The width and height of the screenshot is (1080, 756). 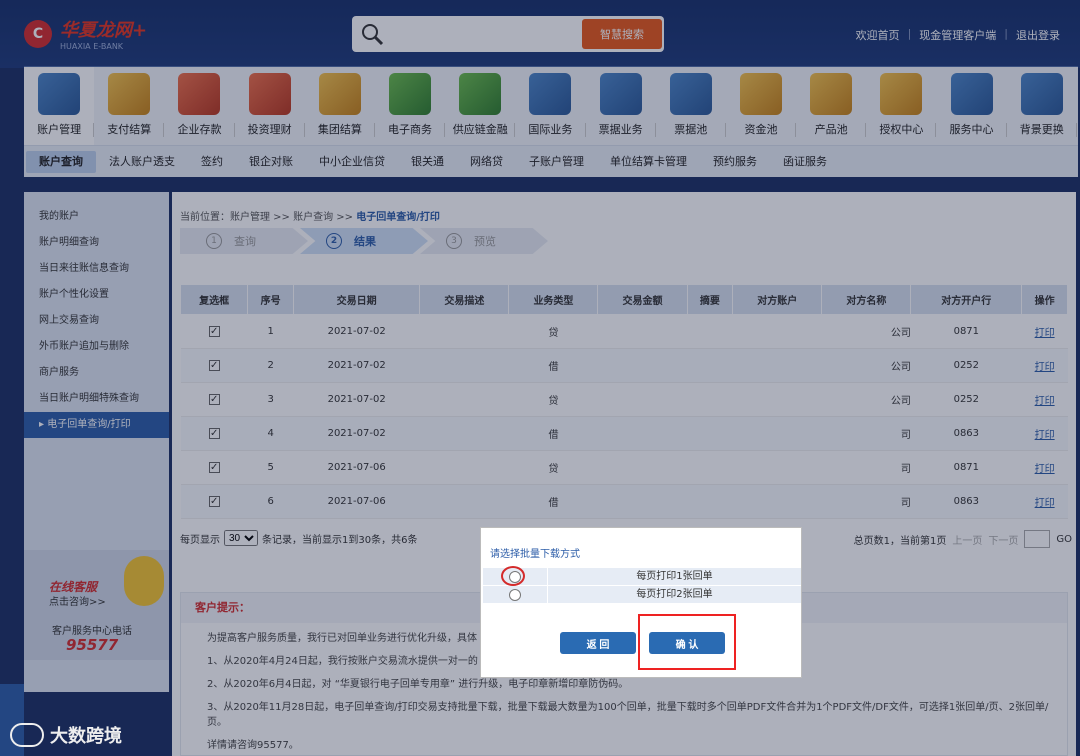 What do you see at coordinates (515, 594) in the screenshot?
I see `radio-two-per-page` at bounding box center [515, 594].